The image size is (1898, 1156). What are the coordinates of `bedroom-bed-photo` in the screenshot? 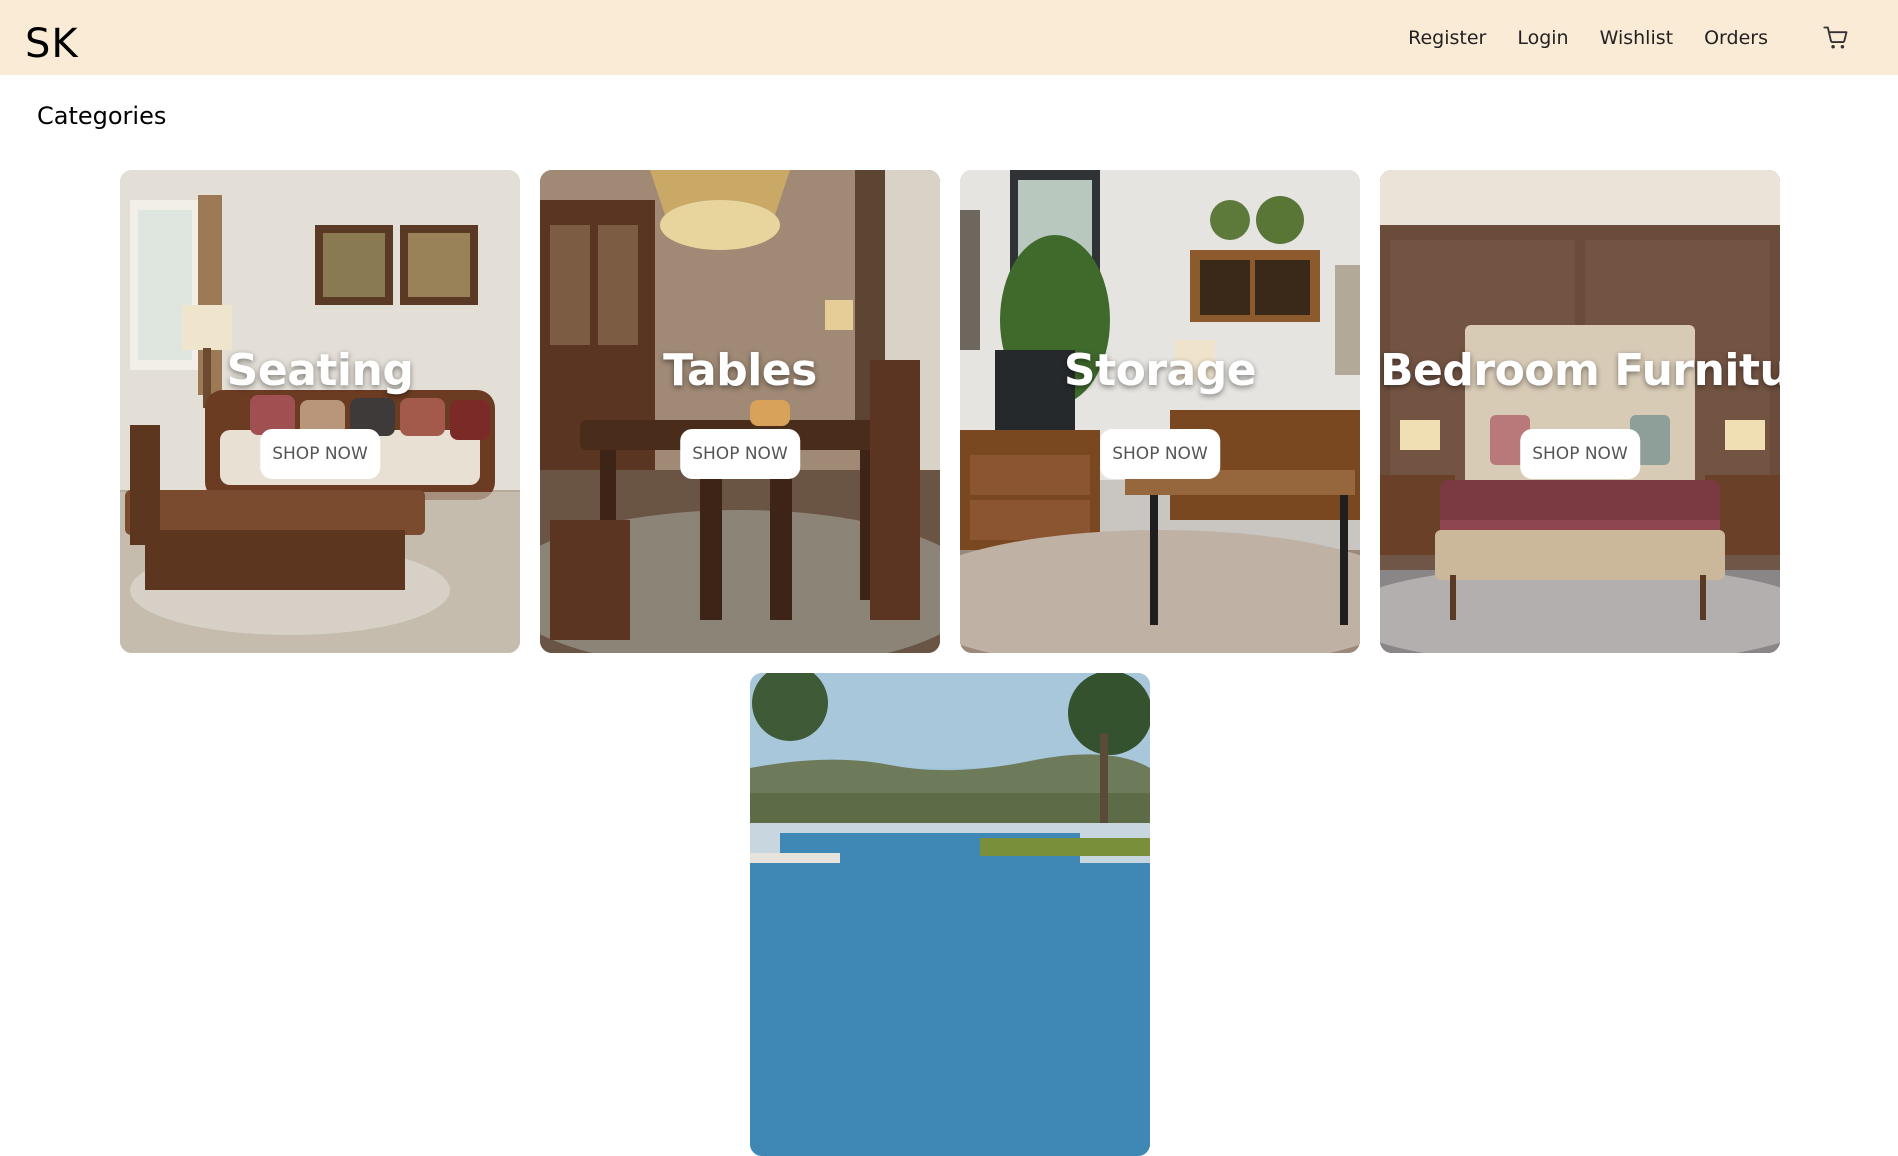 It's located at (1580, 411).